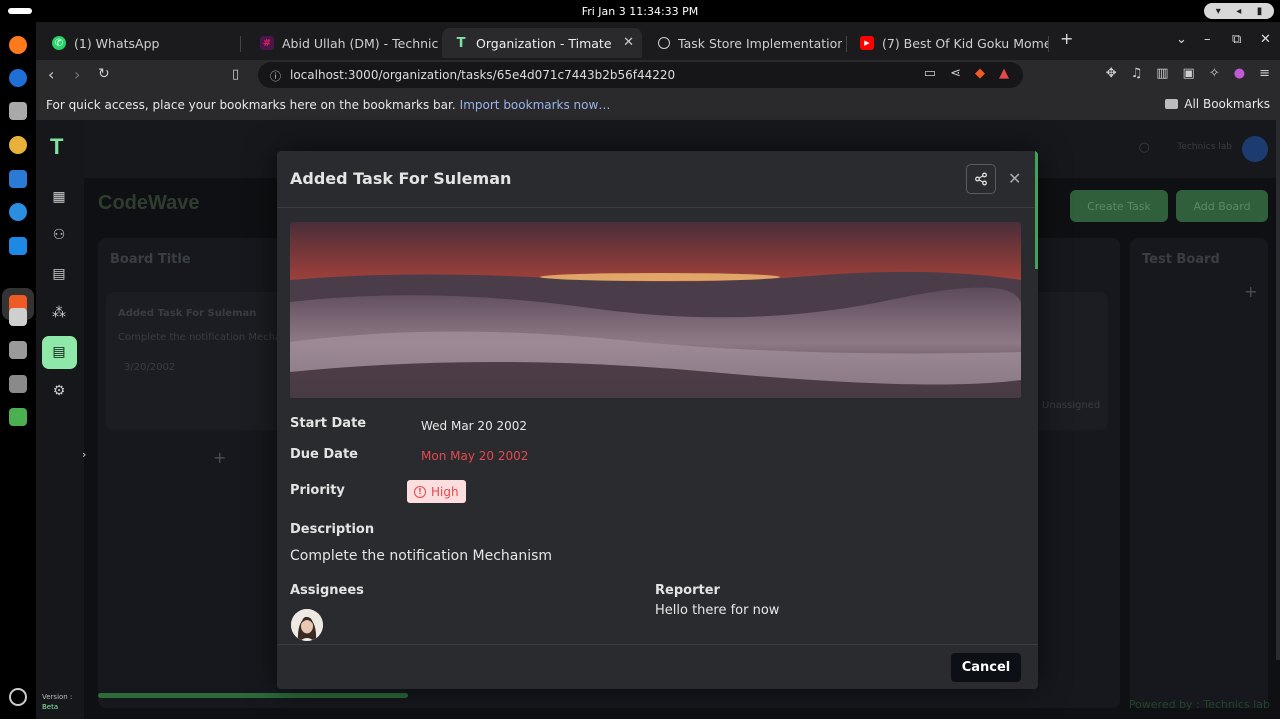  I want to click on cast-icon: ▭, so click(930, 73).